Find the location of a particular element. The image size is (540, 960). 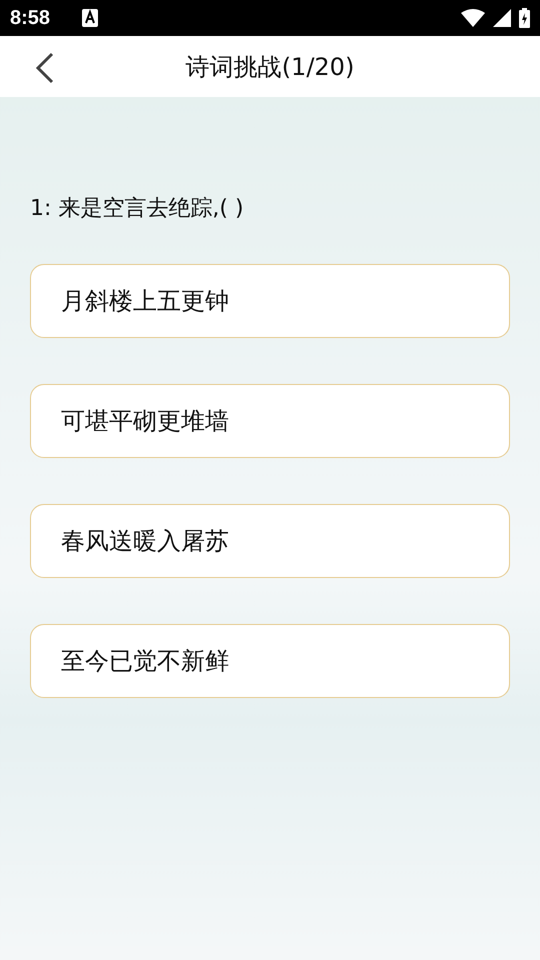

answer-option: 月斜楼上五更钟 is located at coordinates (270, 301).